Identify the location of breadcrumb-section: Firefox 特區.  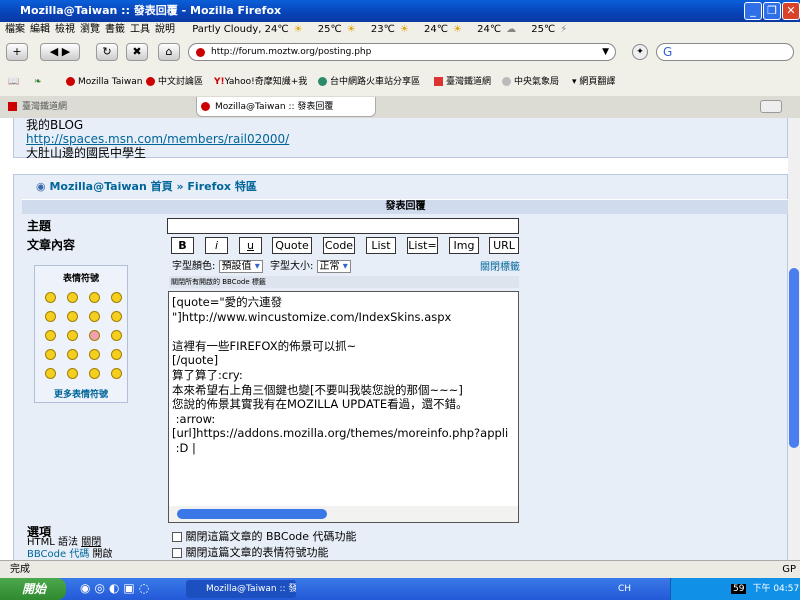
(221, 186).